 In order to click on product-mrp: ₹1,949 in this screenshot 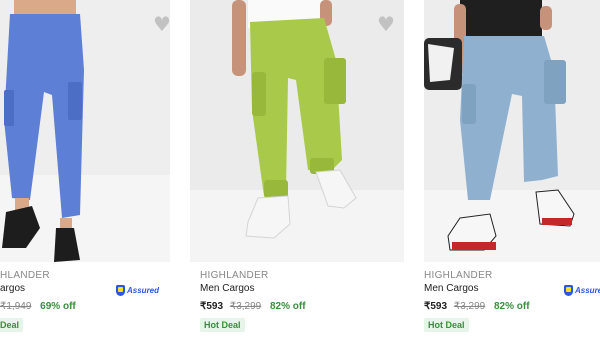, I will do `click(16, 306)`.